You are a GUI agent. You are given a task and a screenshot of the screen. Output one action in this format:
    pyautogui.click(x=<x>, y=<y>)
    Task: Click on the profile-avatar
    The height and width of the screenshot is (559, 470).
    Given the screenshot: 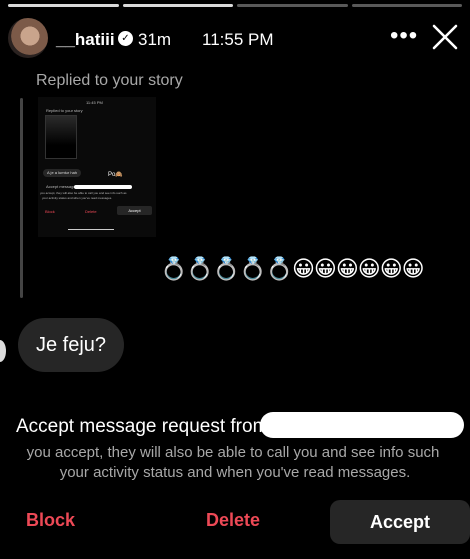 What is the action you would take?
    pyautogui.click(x=28, y=38)
    